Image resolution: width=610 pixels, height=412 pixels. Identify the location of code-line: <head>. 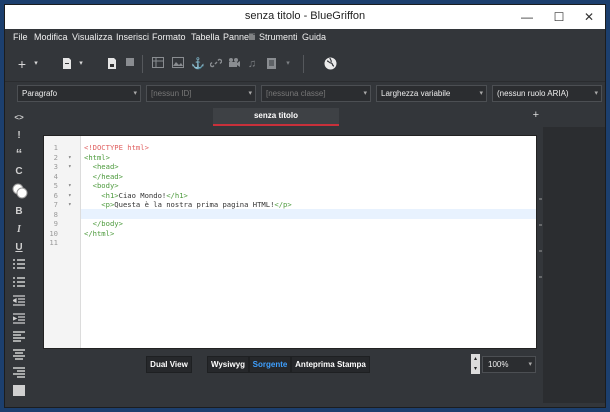
(101, 166).